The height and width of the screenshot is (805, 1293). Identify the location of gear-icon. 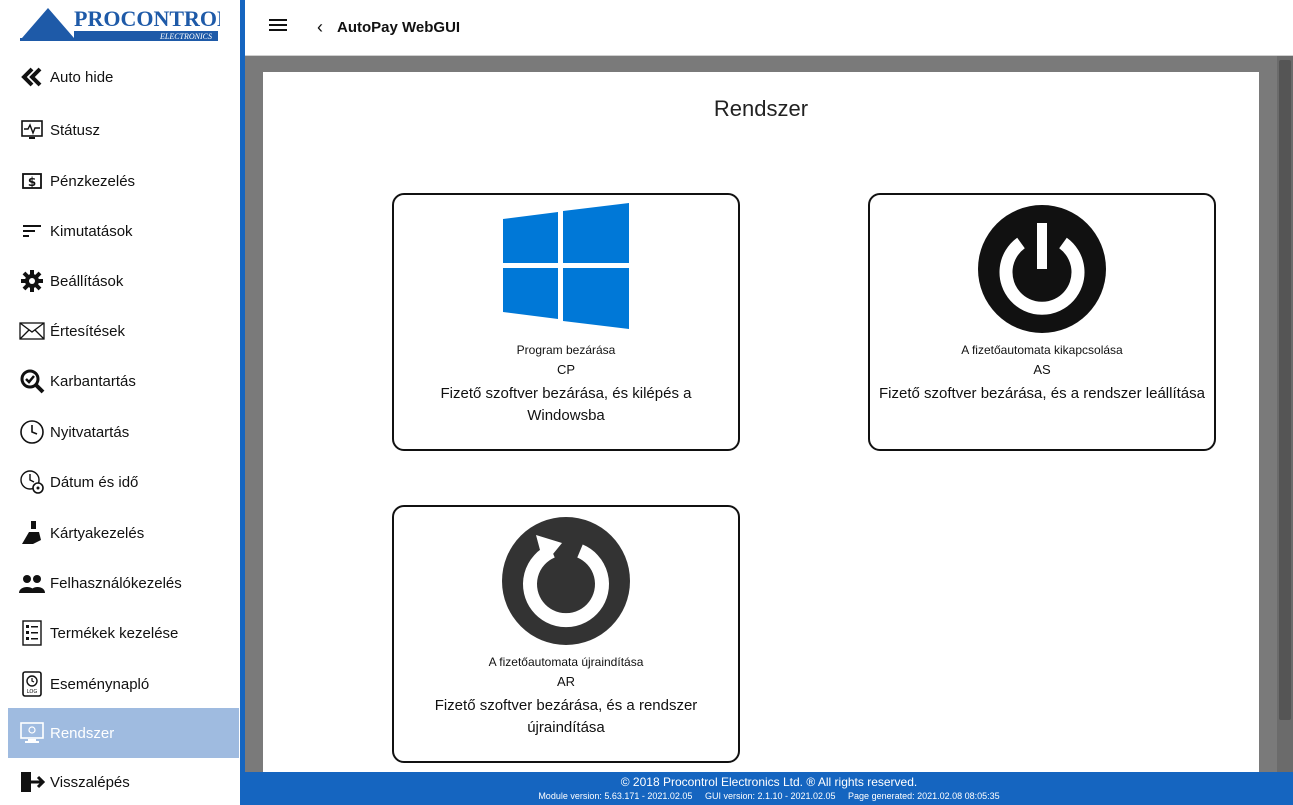
(32, 281).